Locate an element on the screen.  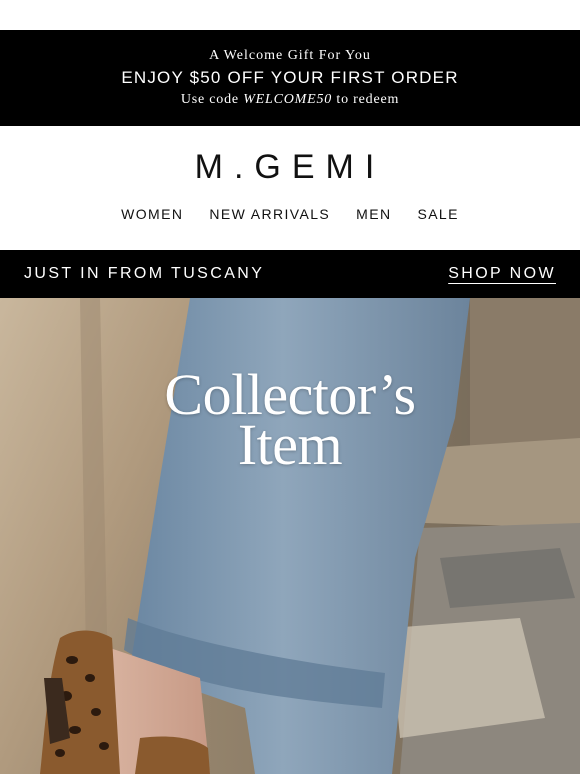
top-spacer is located at coordinates (290, 15).